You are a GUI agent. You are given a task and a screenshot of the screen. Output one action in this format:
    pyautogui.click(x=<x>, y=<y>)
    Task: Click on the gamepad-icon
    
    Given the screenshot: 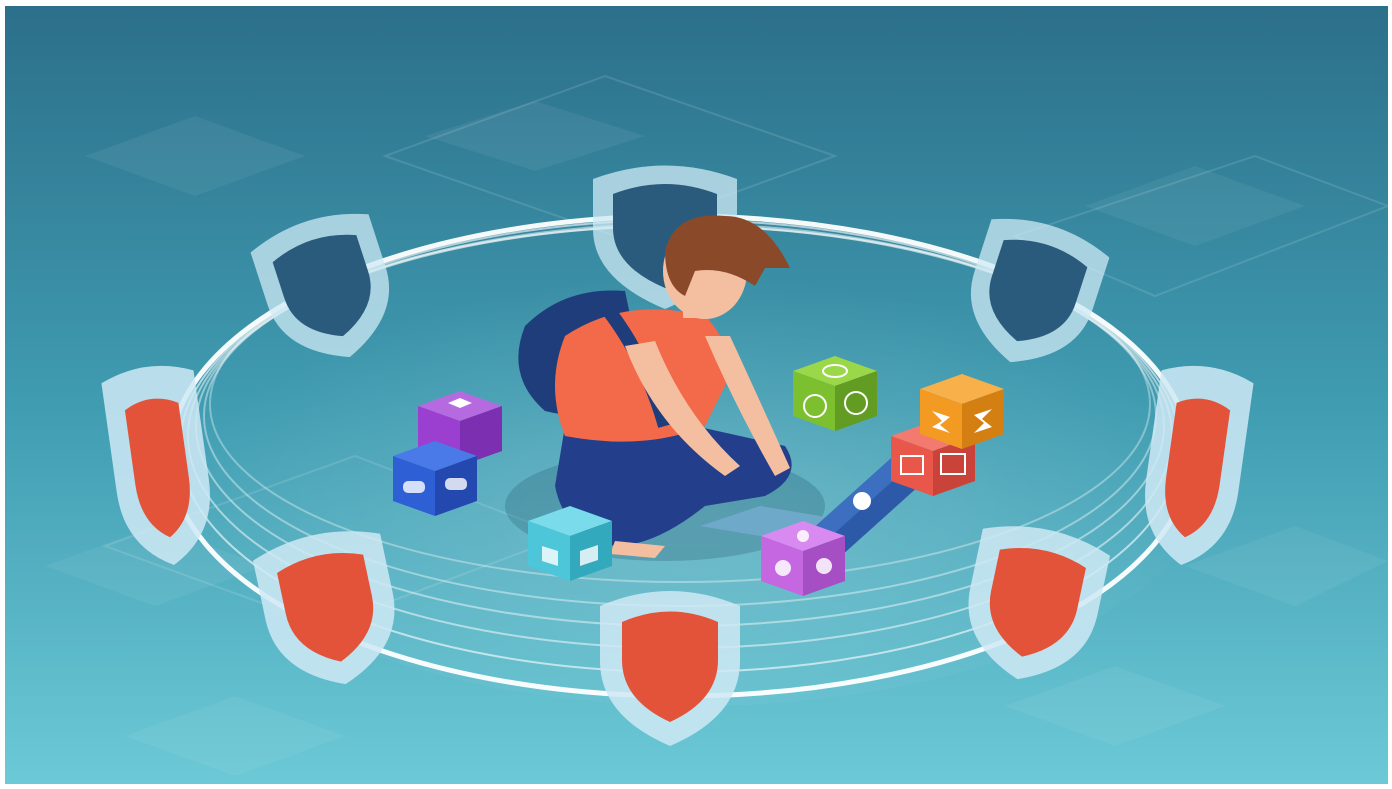 What is the action you would take?
    pyautogui.click(x=414, y=487)
    